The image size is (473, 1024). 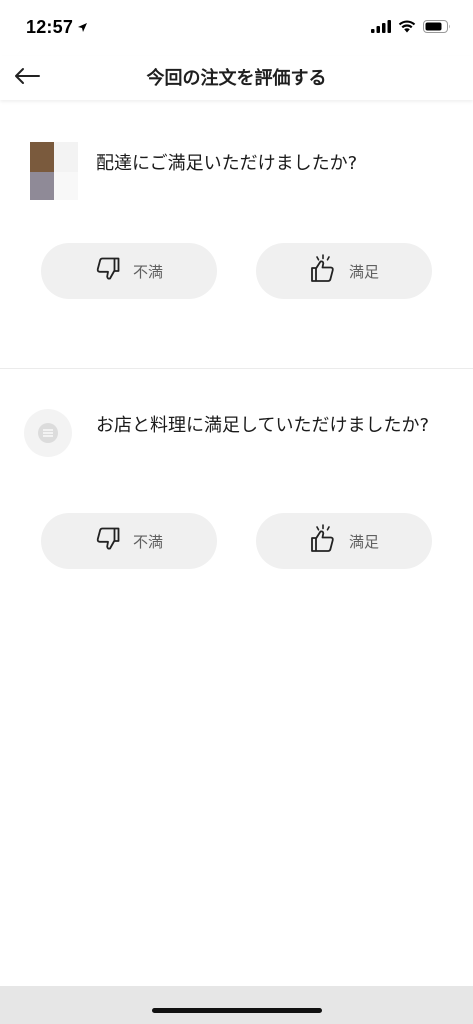 I want to click on store-icon, so click(x=48, y=433).